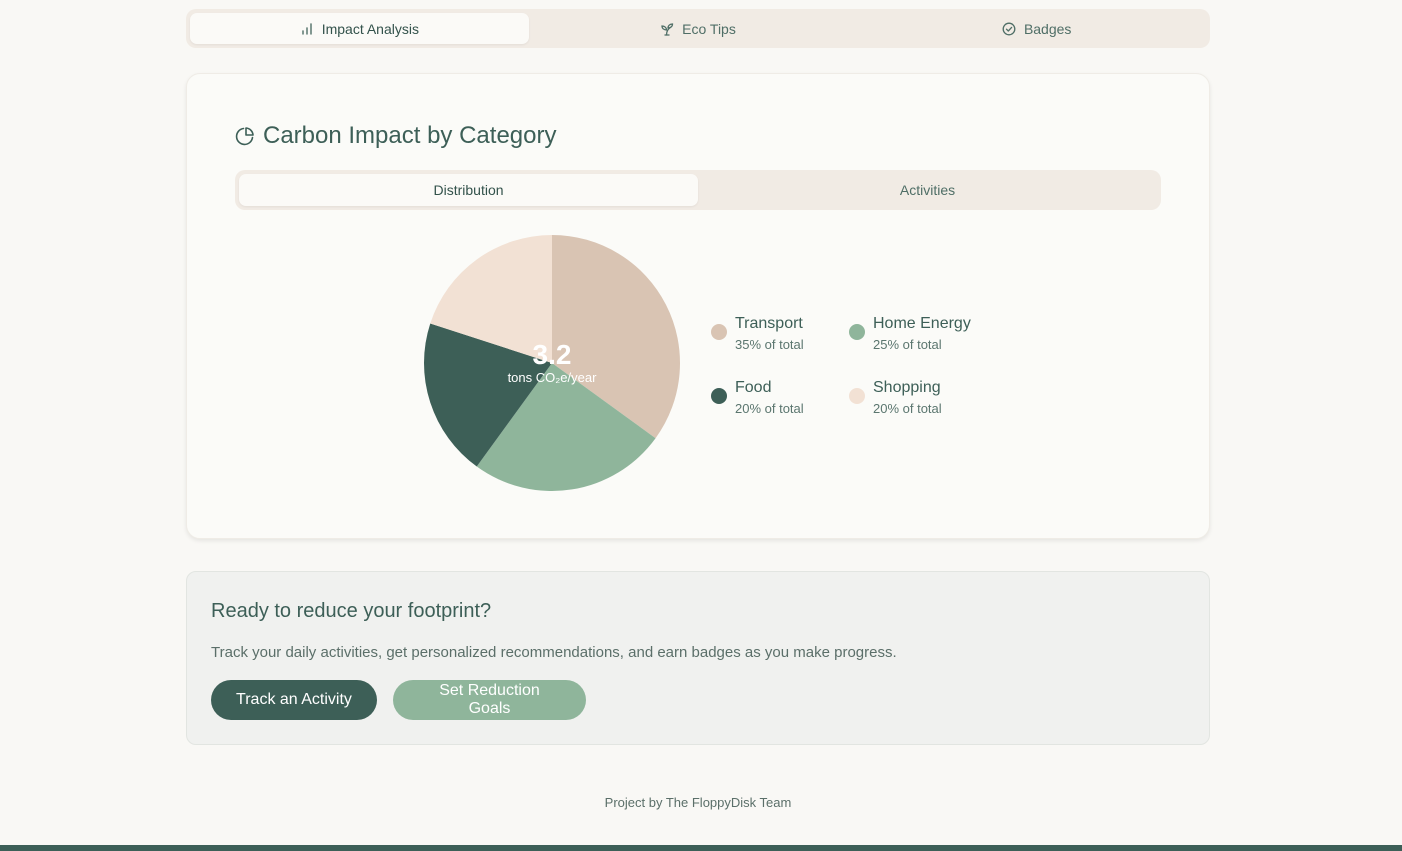 The height and width of the screenshot is (851, 1402). I want to click on cta-title: Ready to reduce your footprint?, so click(351, 611).